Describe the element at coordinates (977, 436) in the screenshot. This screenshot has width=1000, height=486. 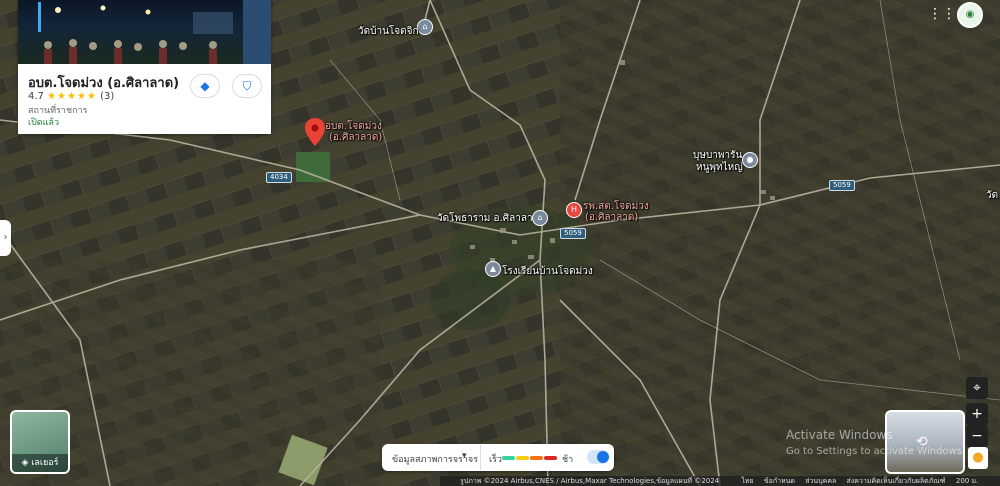
I see `zoom-out-button: −` at that location.